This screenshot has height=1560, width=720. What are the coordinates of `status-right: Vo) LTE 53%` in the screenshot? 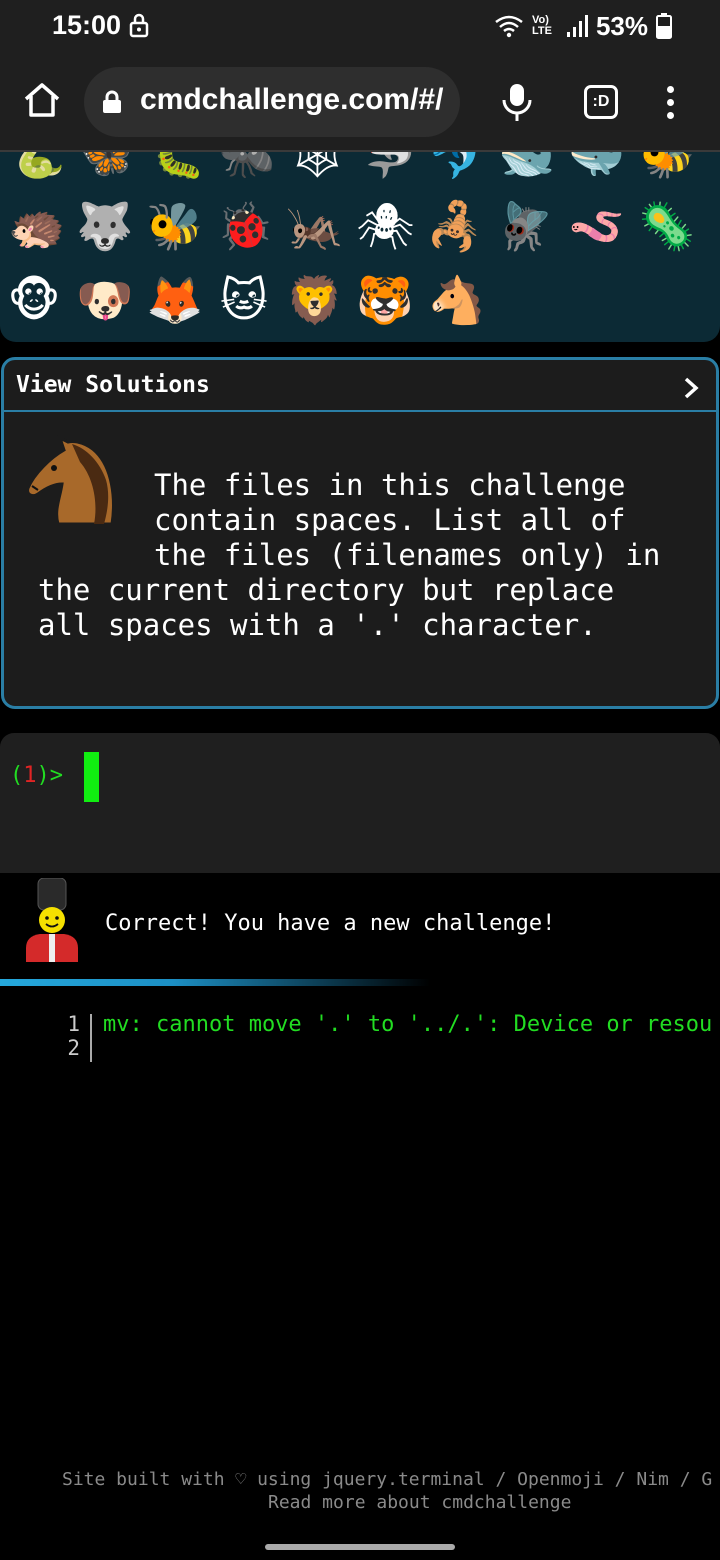 It's located at (583, 26).